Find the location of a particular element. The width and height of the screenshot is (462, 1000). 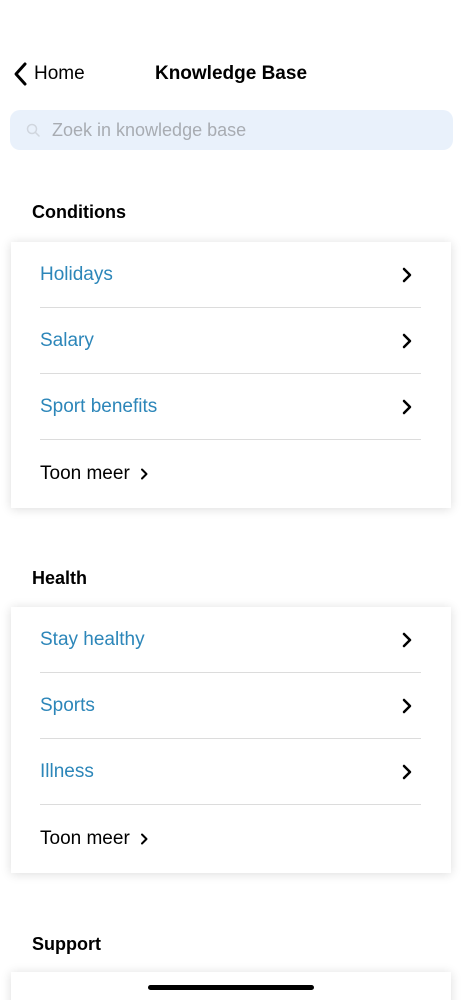

search-box is located at coordinates (231, 130).